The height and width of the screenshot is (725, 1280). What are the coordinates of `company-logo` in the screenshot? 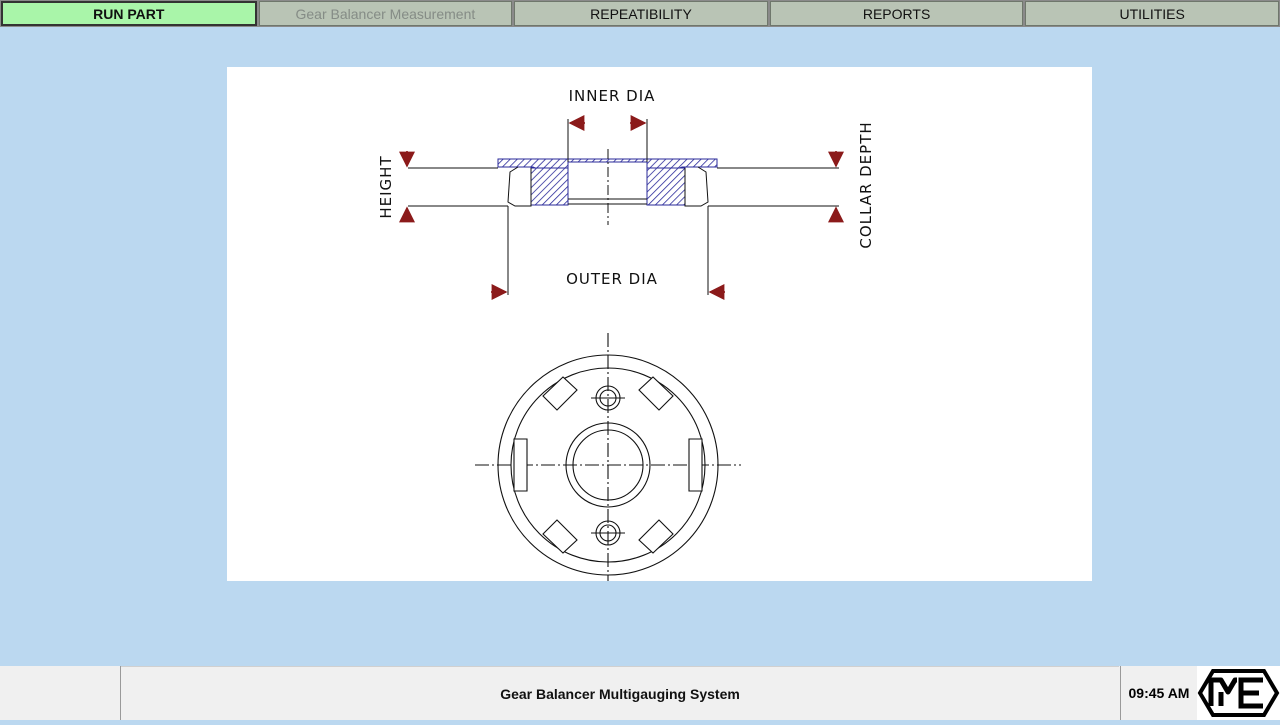 It's located at (1238, 693).